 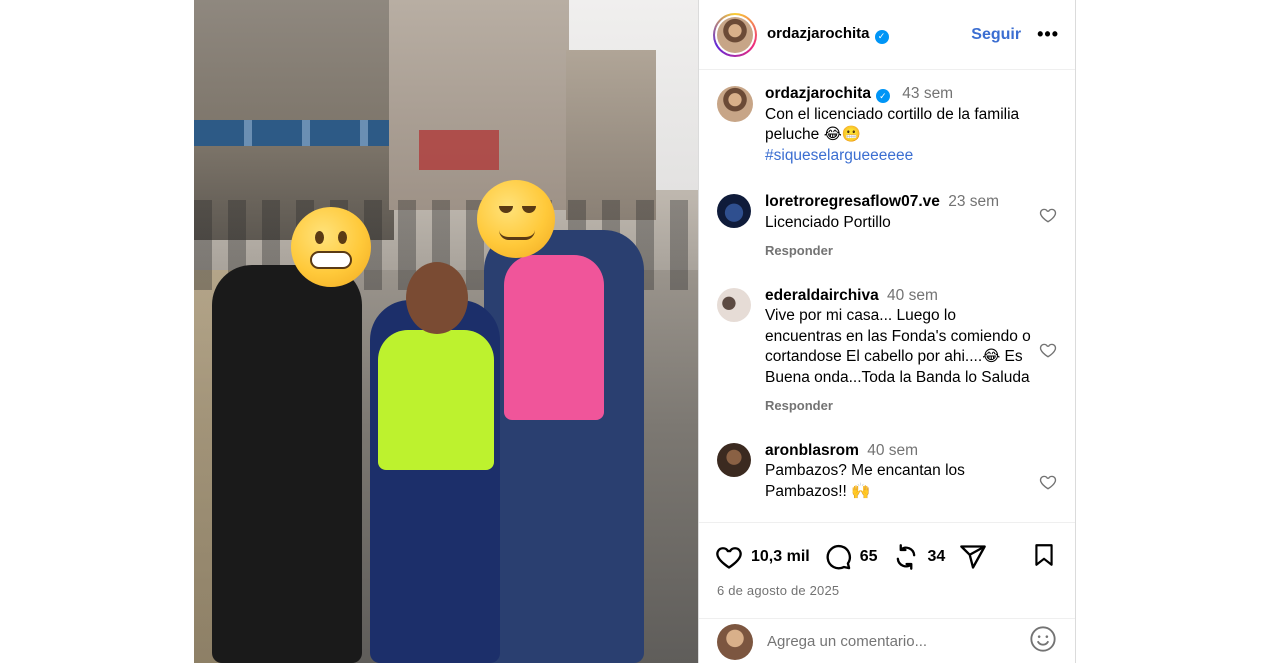 I want to click on author-username: ordazjarochita ✓, so click(x=828, y=34).